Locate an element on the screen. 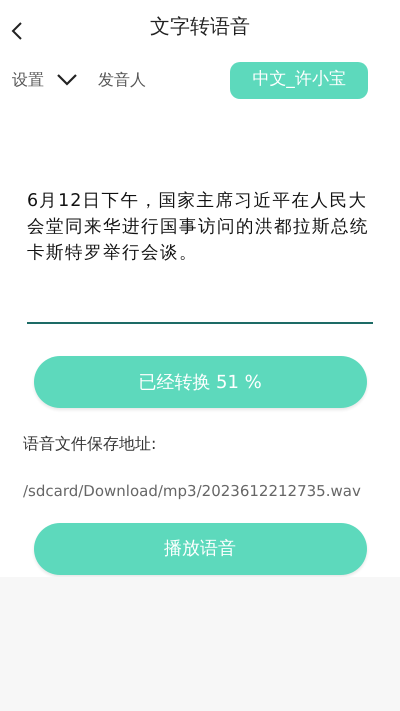 Image resolution: width=400 pixels, height=711 pixels. progress-button: 已经转换 51 % is located at coordinates (200, 382).